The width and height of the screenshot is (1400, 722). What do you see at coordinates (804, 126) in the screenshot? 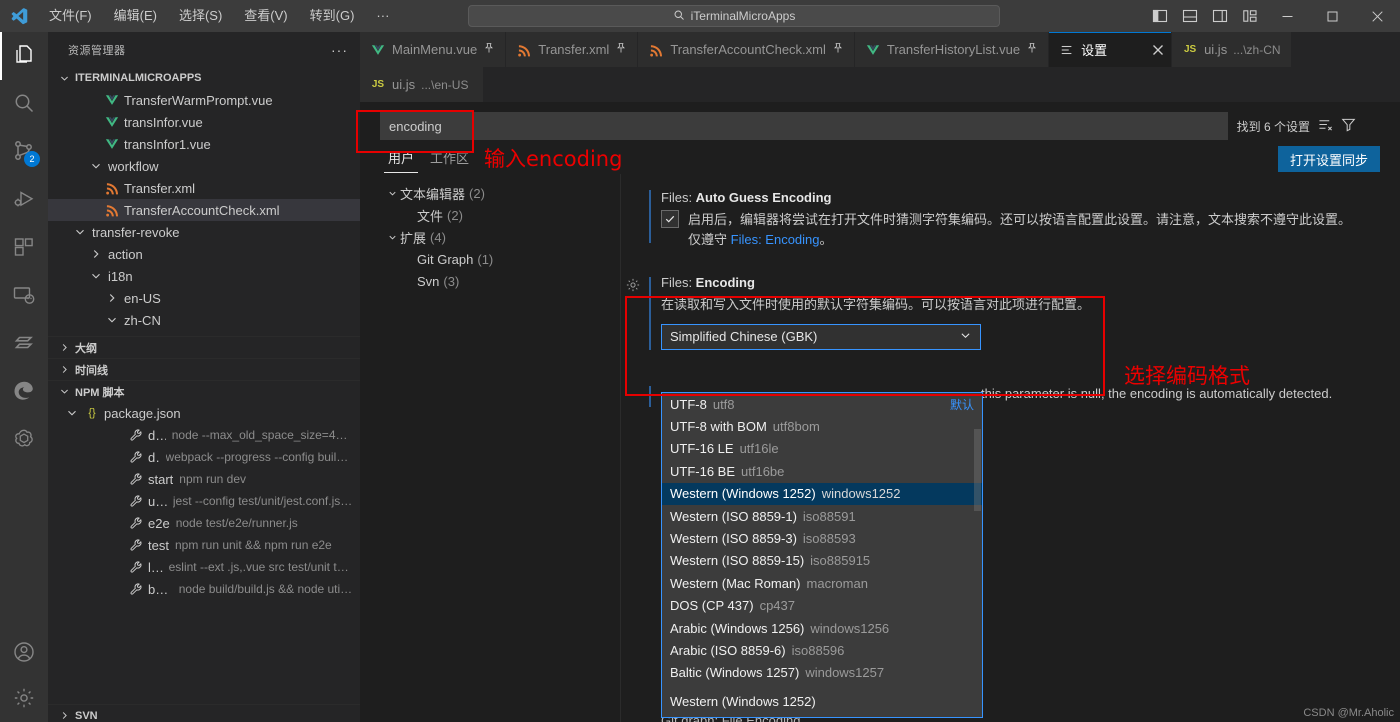
I see `settings-search-input: encoding` at bounding box center [804, 126].